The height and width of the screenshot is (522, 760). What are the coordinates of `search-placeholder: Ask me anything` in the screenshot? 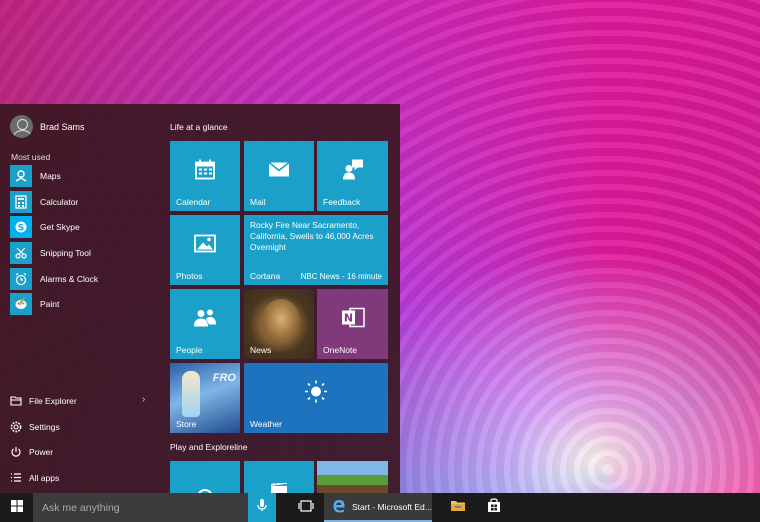 It's located at (81, 507).